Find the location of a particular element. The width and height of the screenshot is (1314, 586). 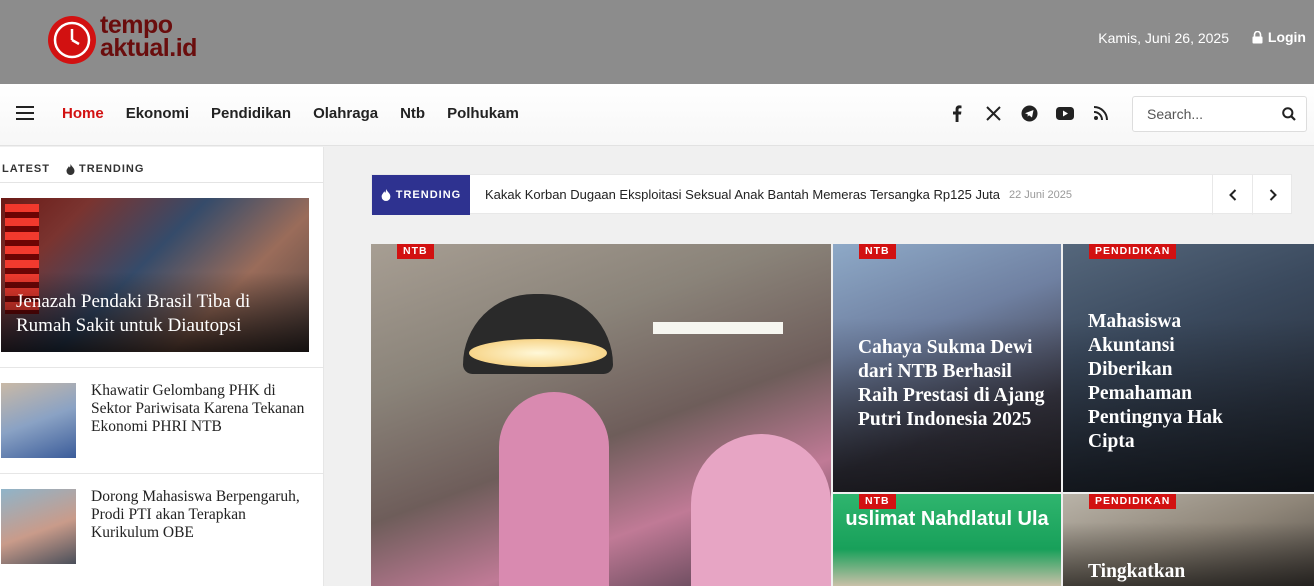

nav-ekonomi: Ekonomi is located at coordinates (157, 113).